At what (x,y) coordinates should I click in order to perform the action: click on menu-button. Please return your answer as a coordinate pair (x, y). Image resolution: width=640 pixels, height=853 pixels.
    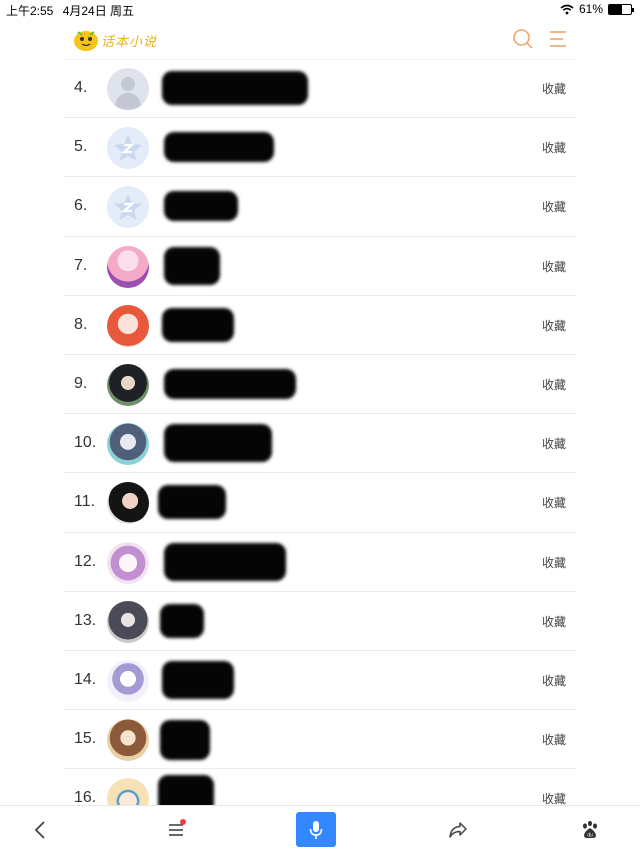
    Looking at the image, I should click on (558, 39).